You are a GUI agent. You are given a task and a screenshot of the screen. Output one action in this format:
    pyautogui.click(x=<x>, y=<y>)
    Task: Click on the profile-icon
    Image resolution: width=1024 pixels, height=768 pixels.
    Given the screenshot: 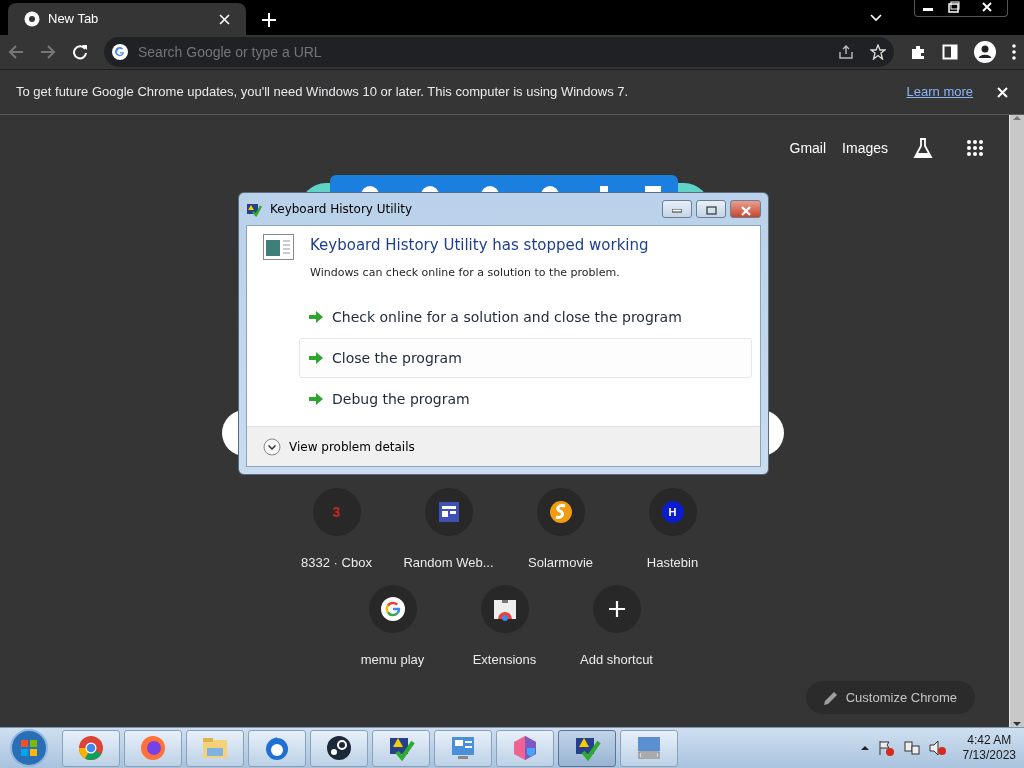 What is the action you would take?
    pyautogui.click(x=985, y=52)
    